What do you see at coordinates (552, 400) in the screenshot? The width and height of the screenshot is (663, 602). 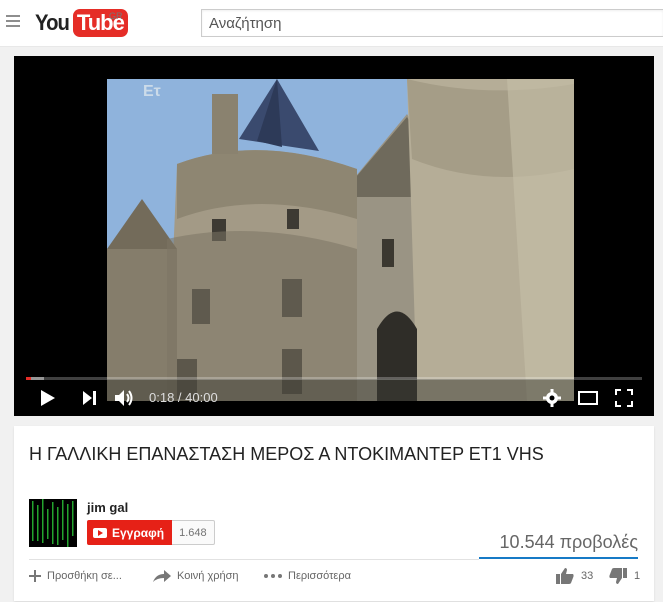 I see `settings-gear-icon` at bounding box center [552, 400].